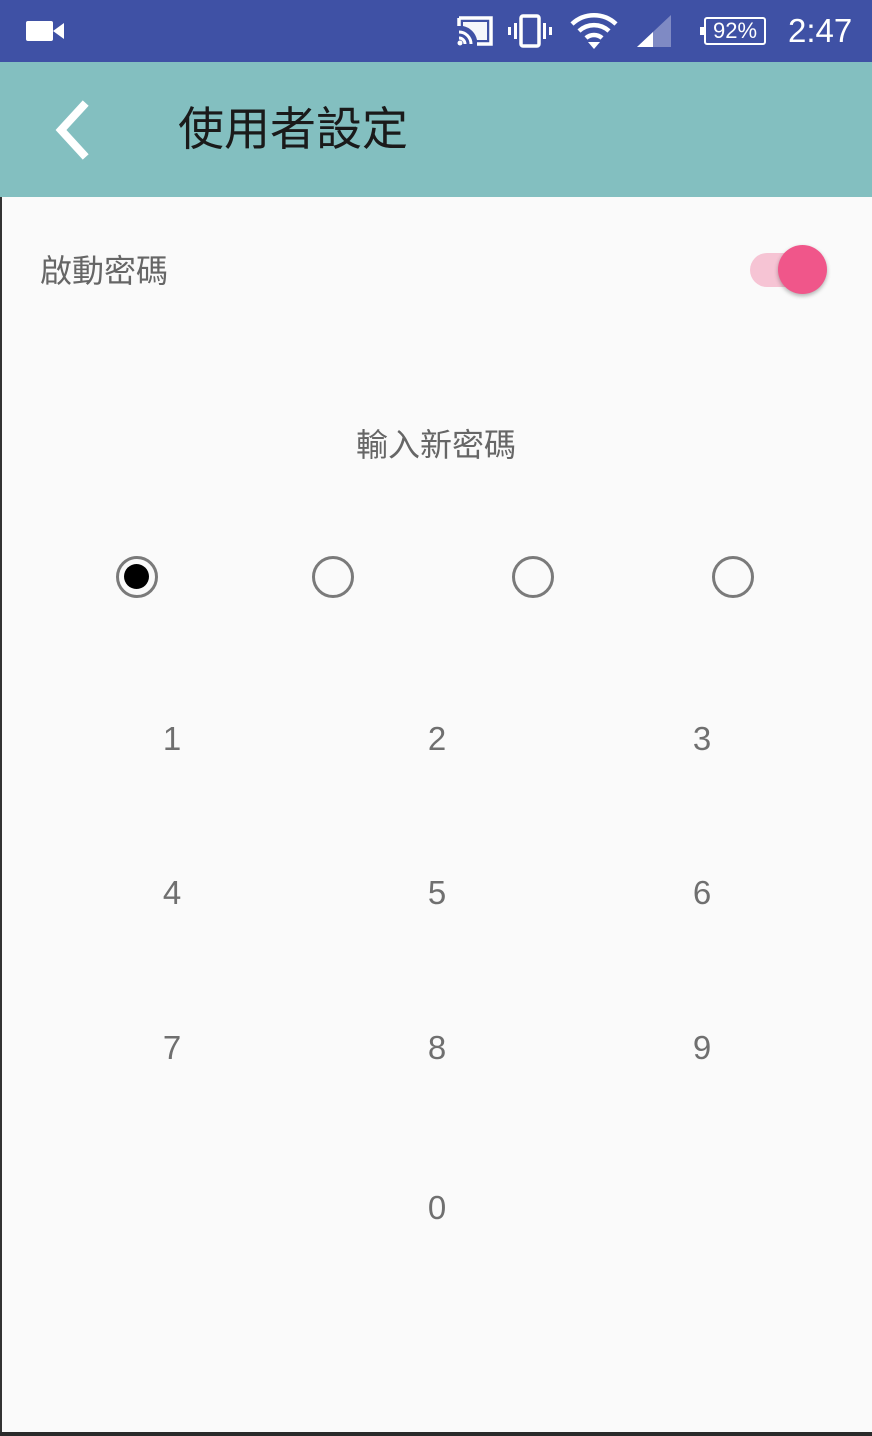 The width and height of the screenshot is (872, 1436). Describe the element at coordinates (437, 1208) in the screenshot. I see `key-0: 0` at that location.